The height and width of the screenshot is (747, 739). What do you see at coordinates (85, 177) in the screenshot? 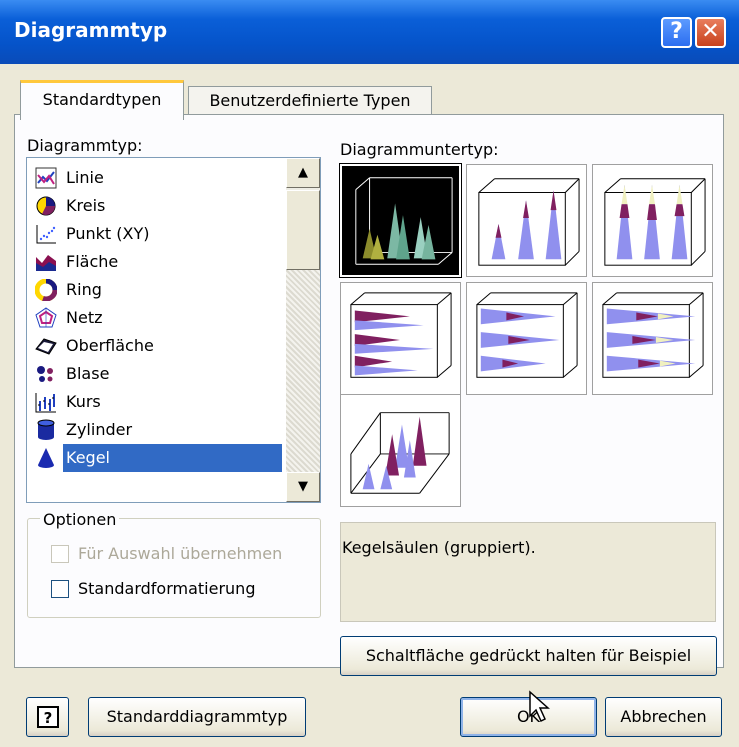
I see `list-item-label: Linie` at bounding box center [85, 177].